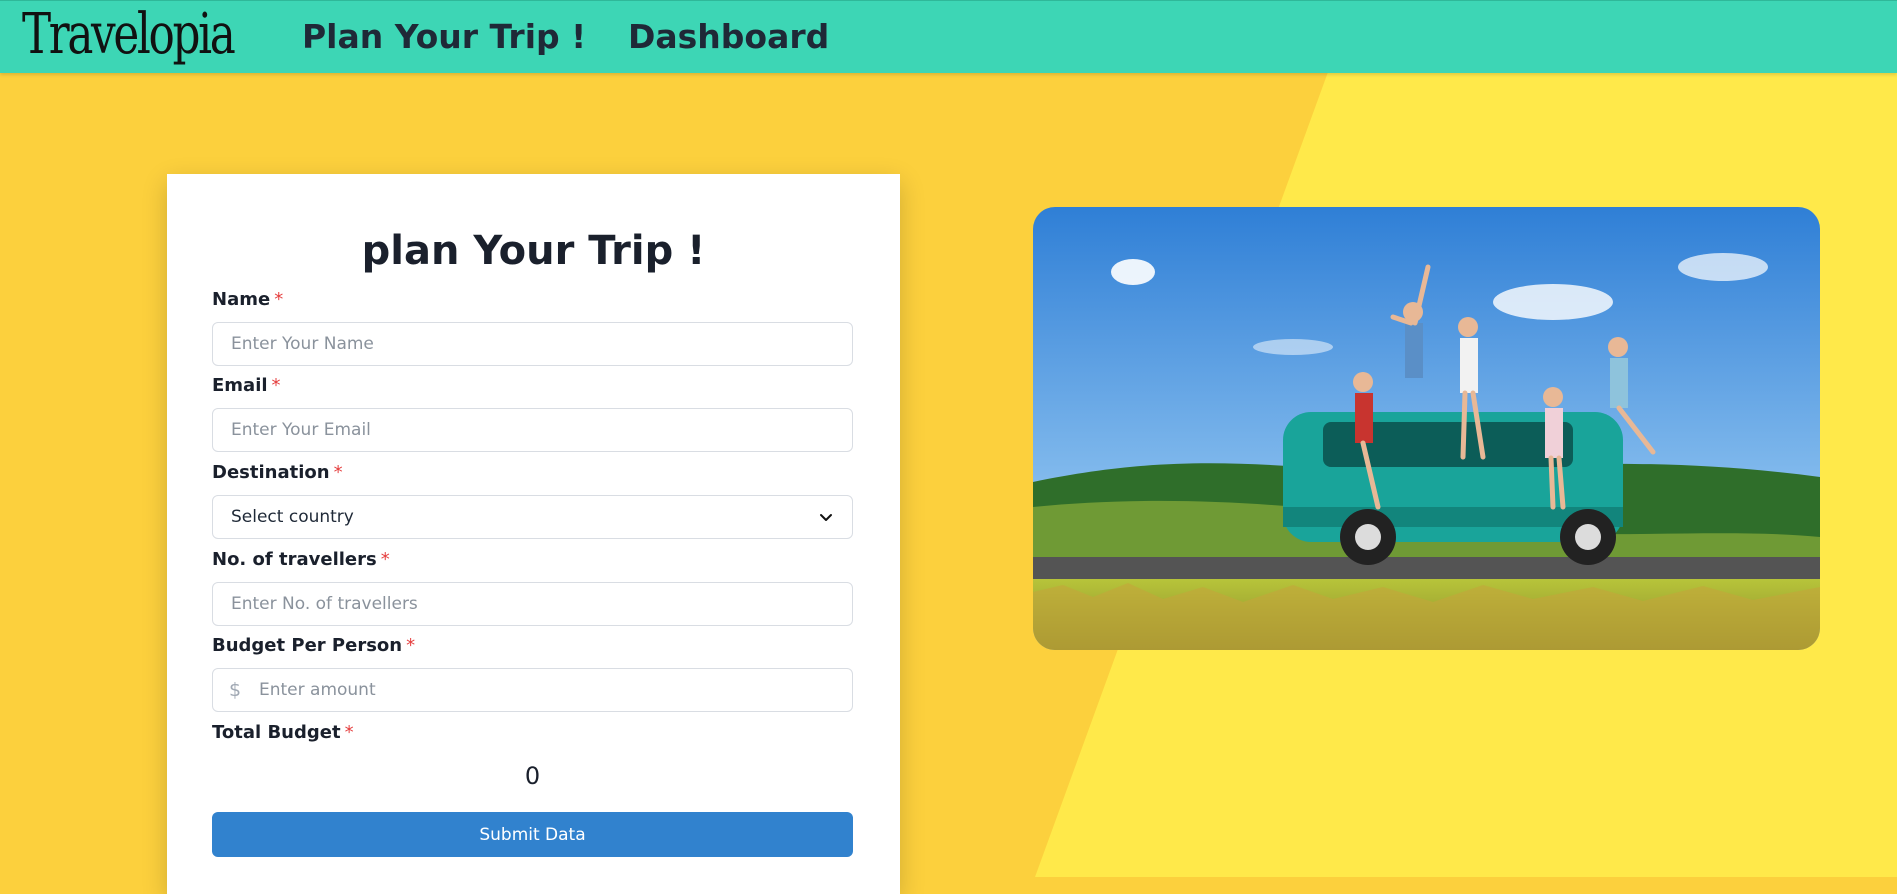 This screenshot has width=1897, height=894. I want to click on destination-label-text: Destination, so click(271, 472).